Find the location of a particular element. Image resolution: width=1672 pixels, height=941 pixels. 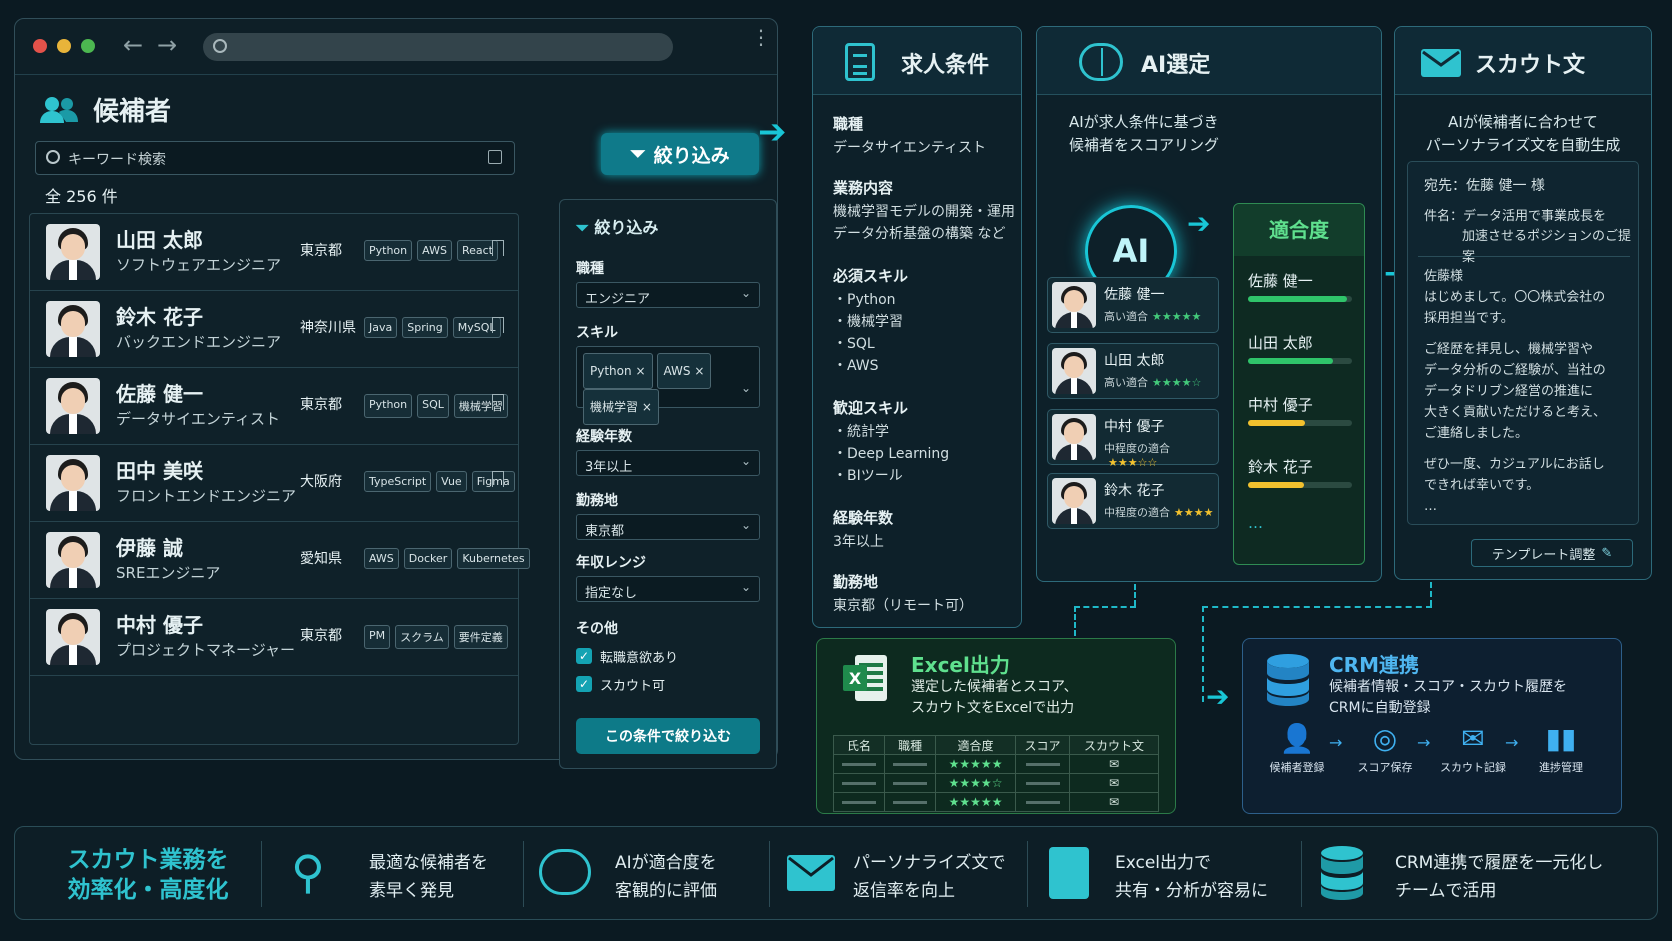

candidate-row: 中村 優子 プロジェクトマネージャー 東京都 PM スクラム 要件定義 is located at coordinates (274, 637).